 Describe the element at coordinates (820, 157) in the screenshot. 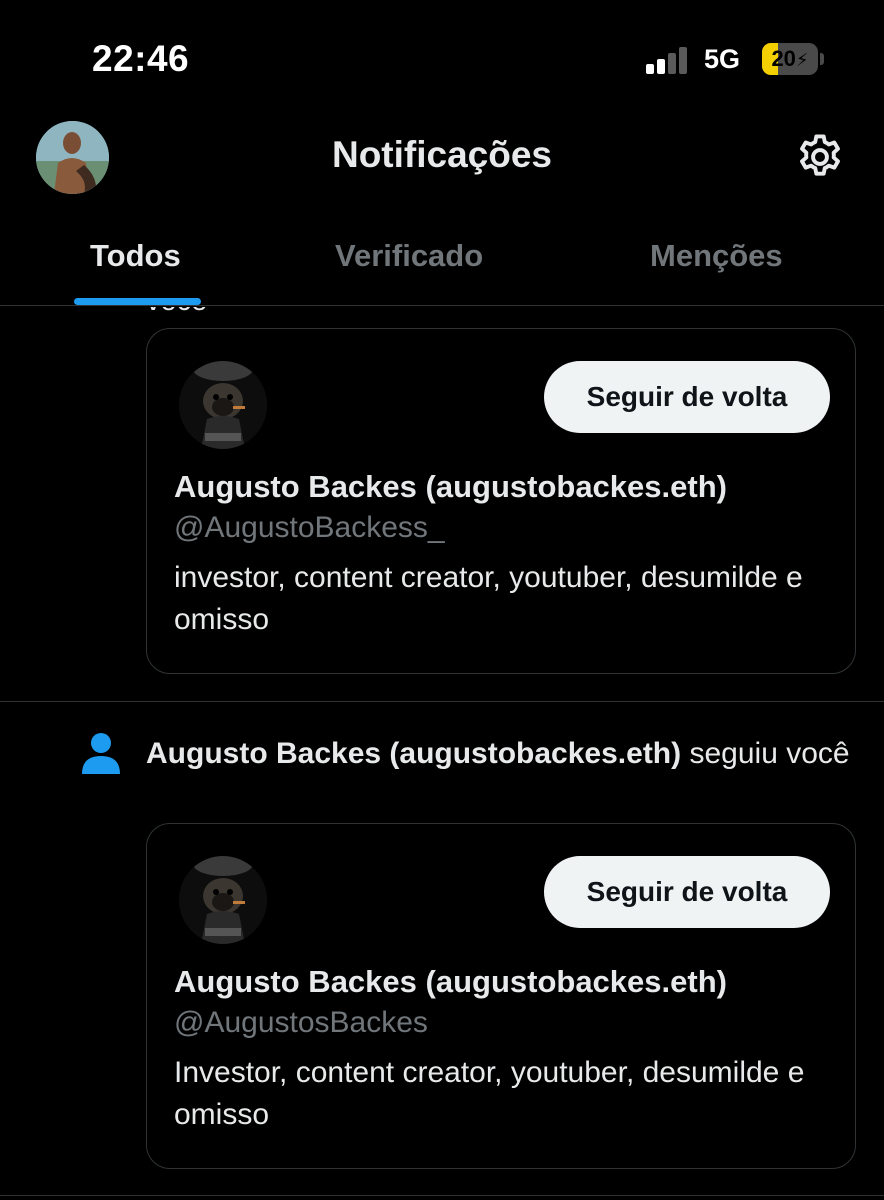

I see `gear-icon` at that location.